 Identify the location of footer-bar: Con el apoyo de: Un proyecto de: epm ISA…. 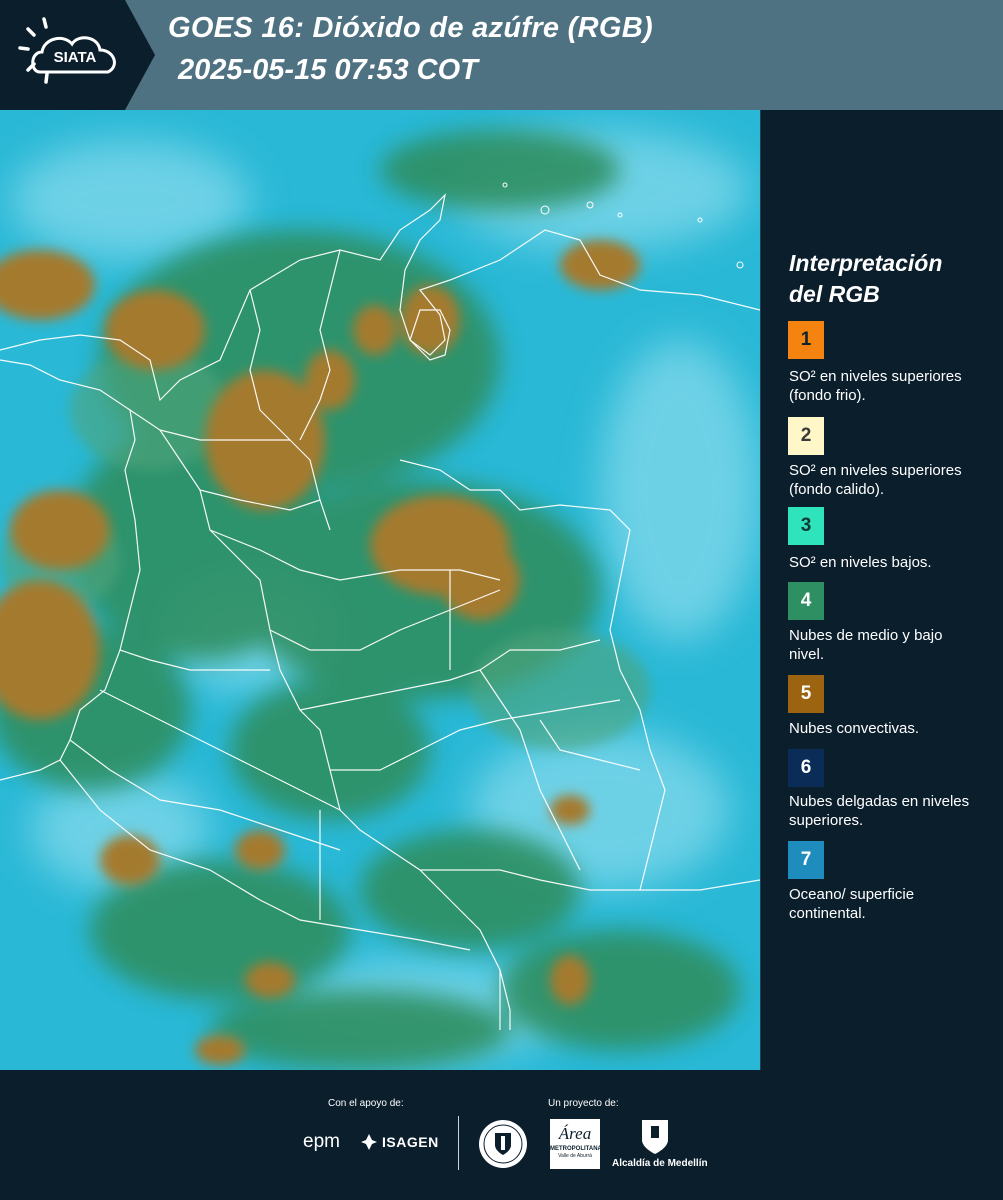
(501, 1135).